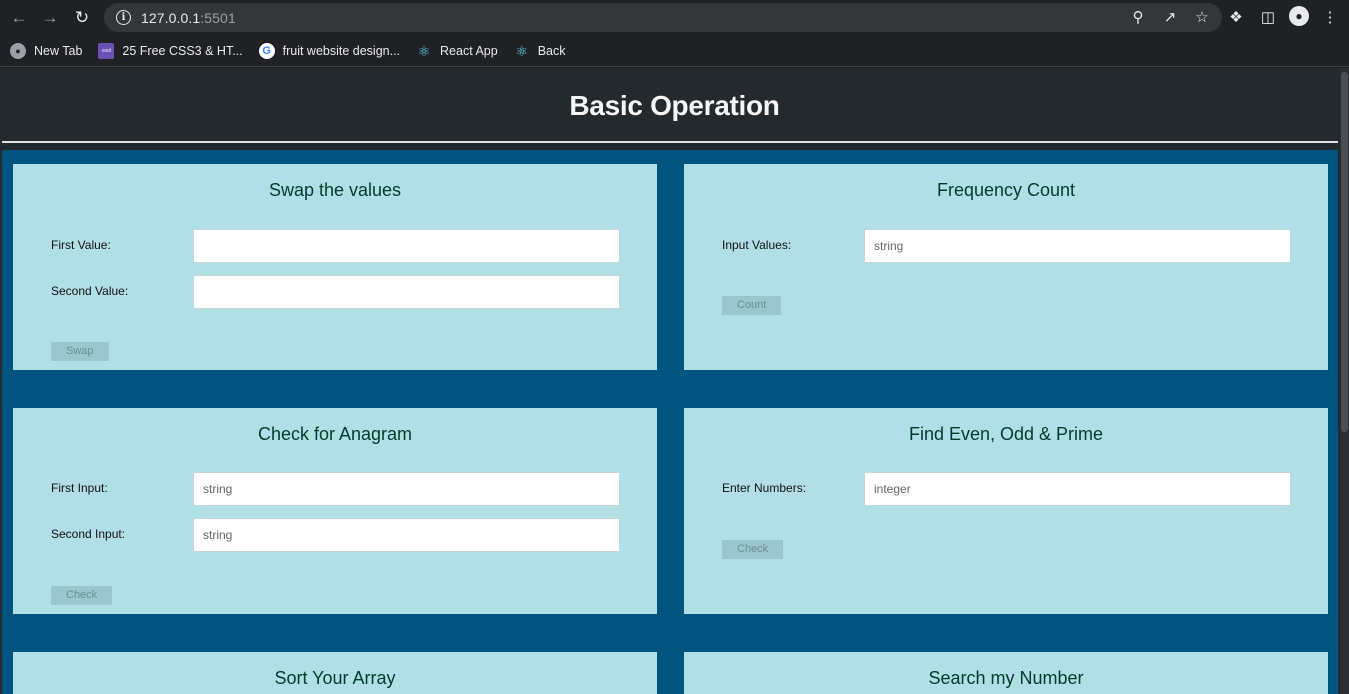 The image size is (1349, 694). Describe the element at coordinates (18, 51) in the screenshot. I see `globe-icon: ●` at that location.